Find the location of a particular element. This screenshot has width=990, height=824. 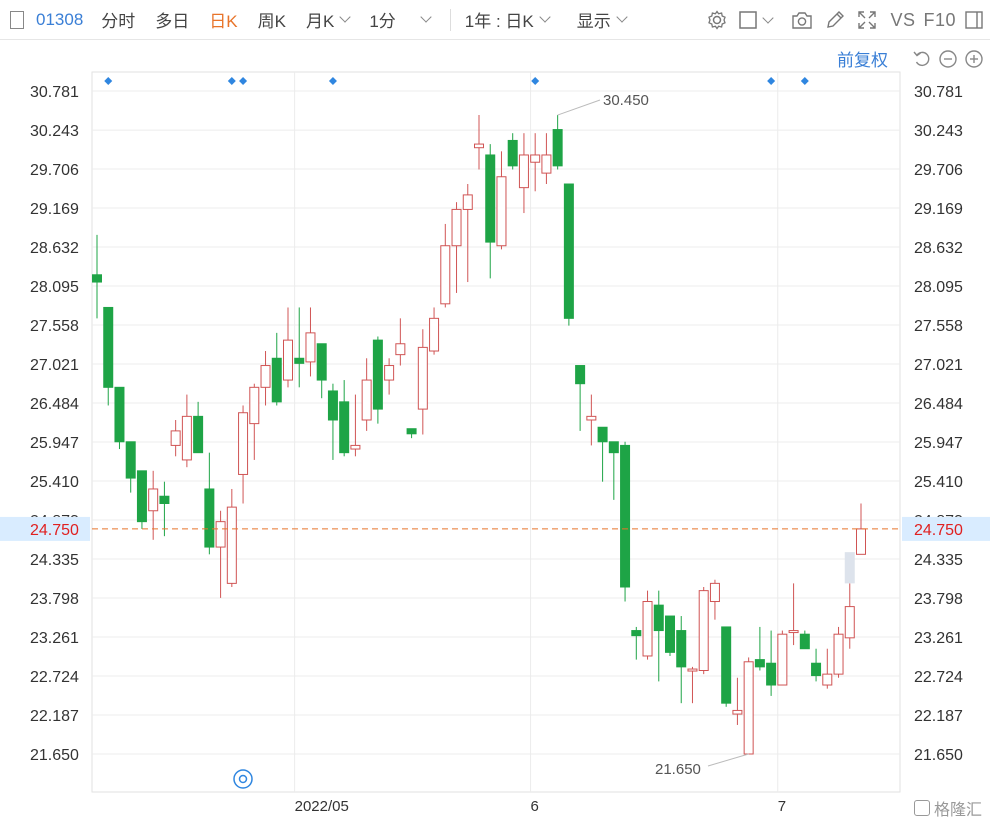

y-tick-label-left: 30.243 is located at coordinates (54, 131).